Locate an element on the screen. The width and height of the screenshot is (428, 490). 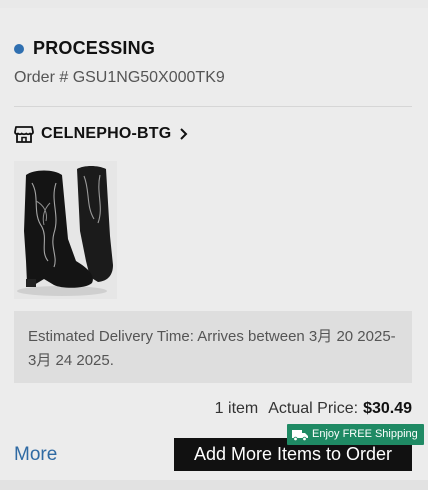
store-link: CELNEPHO-BTG is located at coordinates (101, 134).